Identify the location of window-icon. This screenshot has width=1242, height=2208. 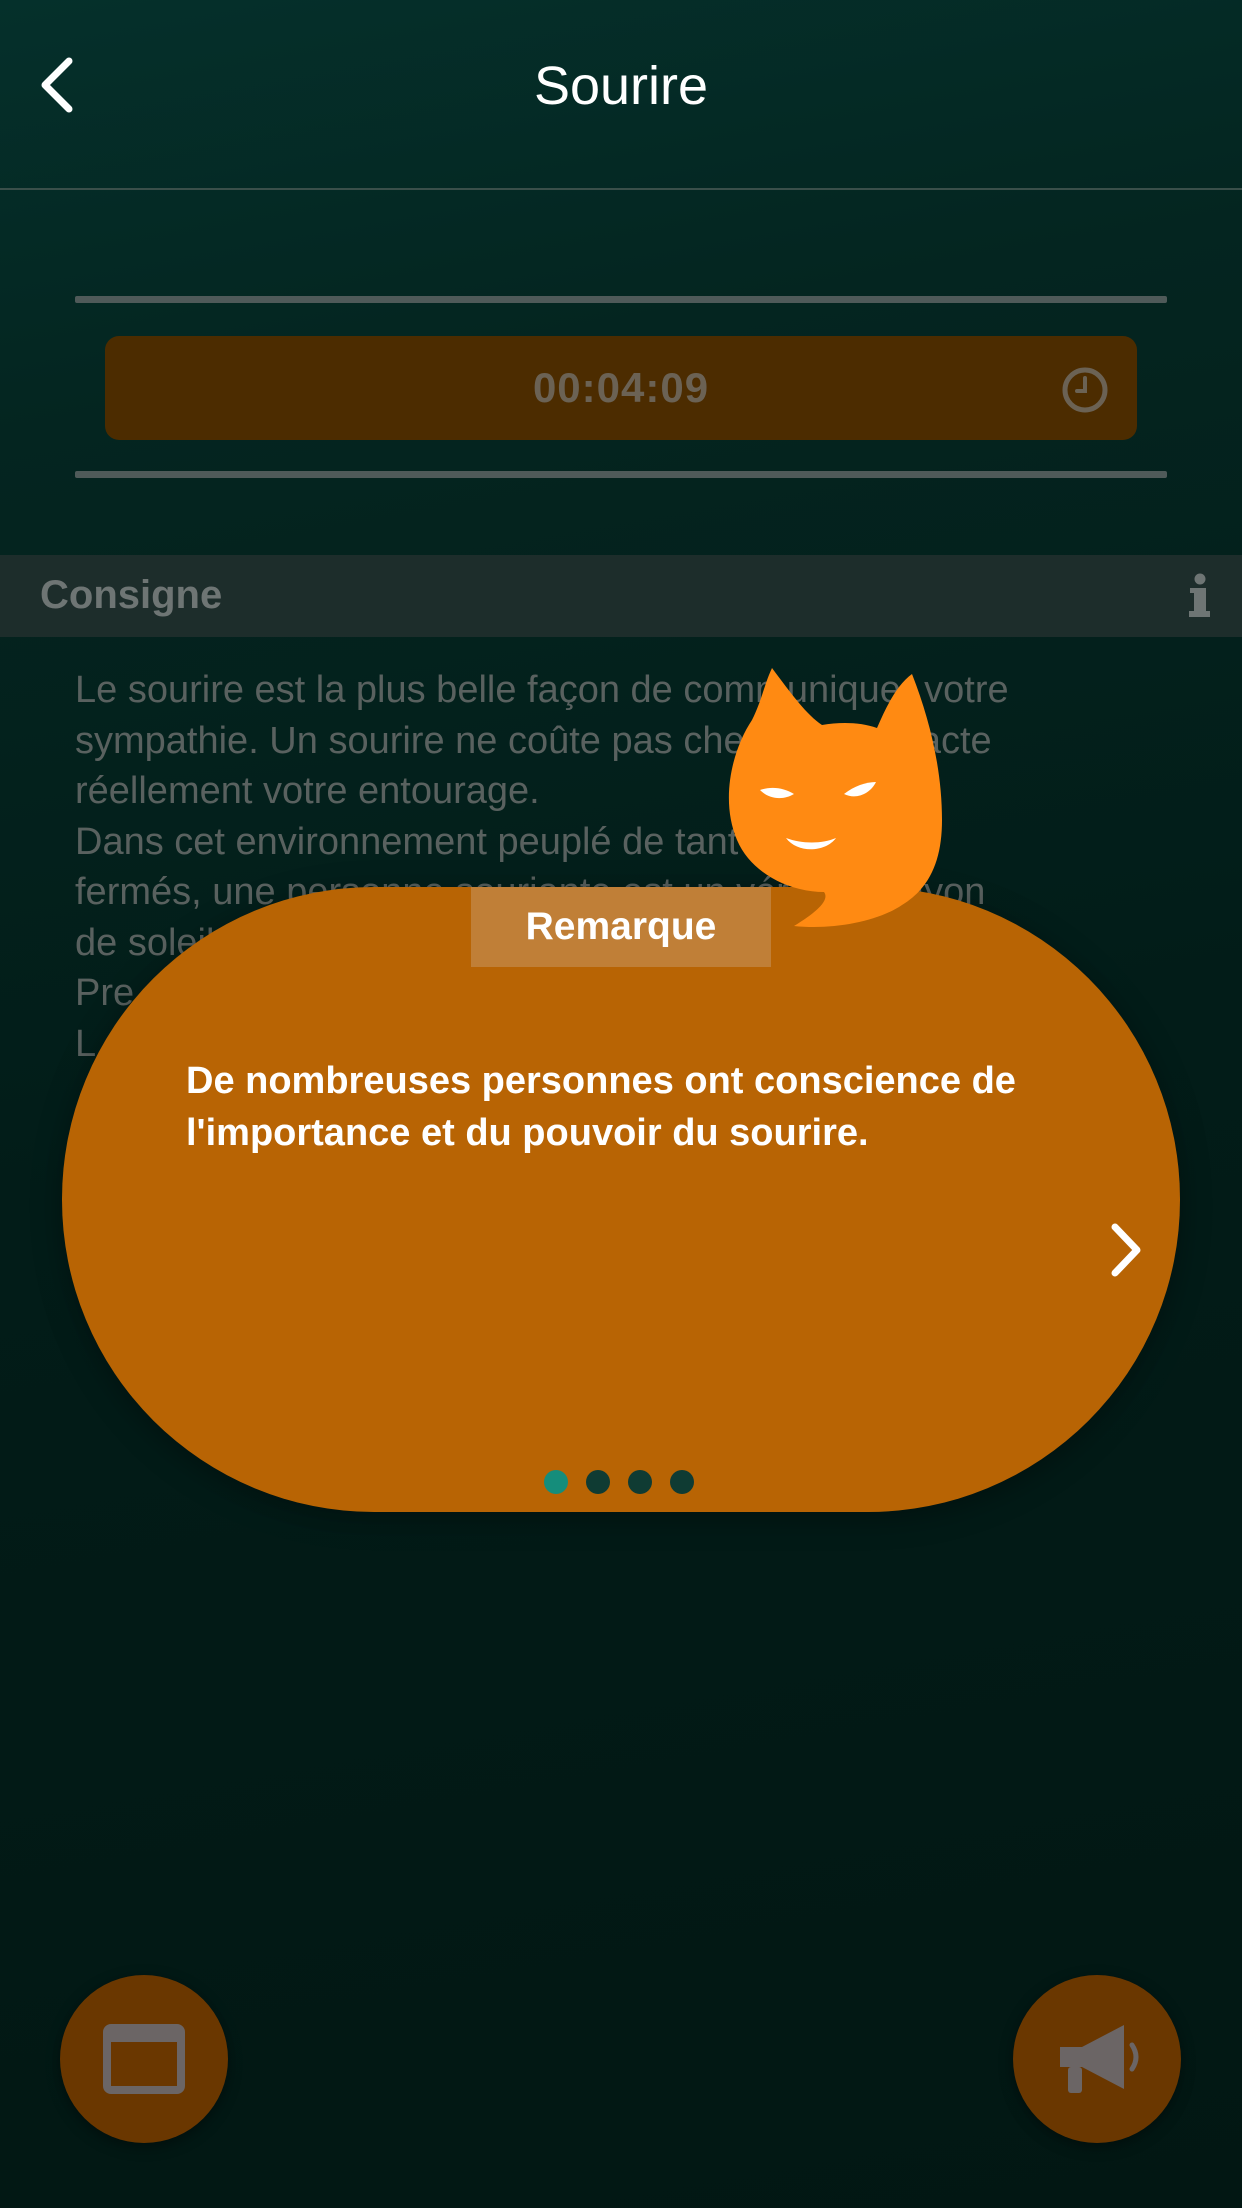
(144, 2059).